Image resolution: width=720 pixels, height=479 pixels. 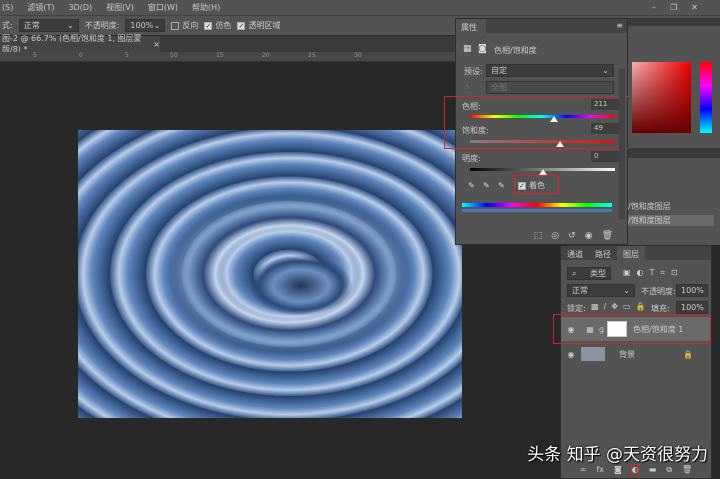 I want to click on color-spectrum-bar, so click(x=537, y=205).